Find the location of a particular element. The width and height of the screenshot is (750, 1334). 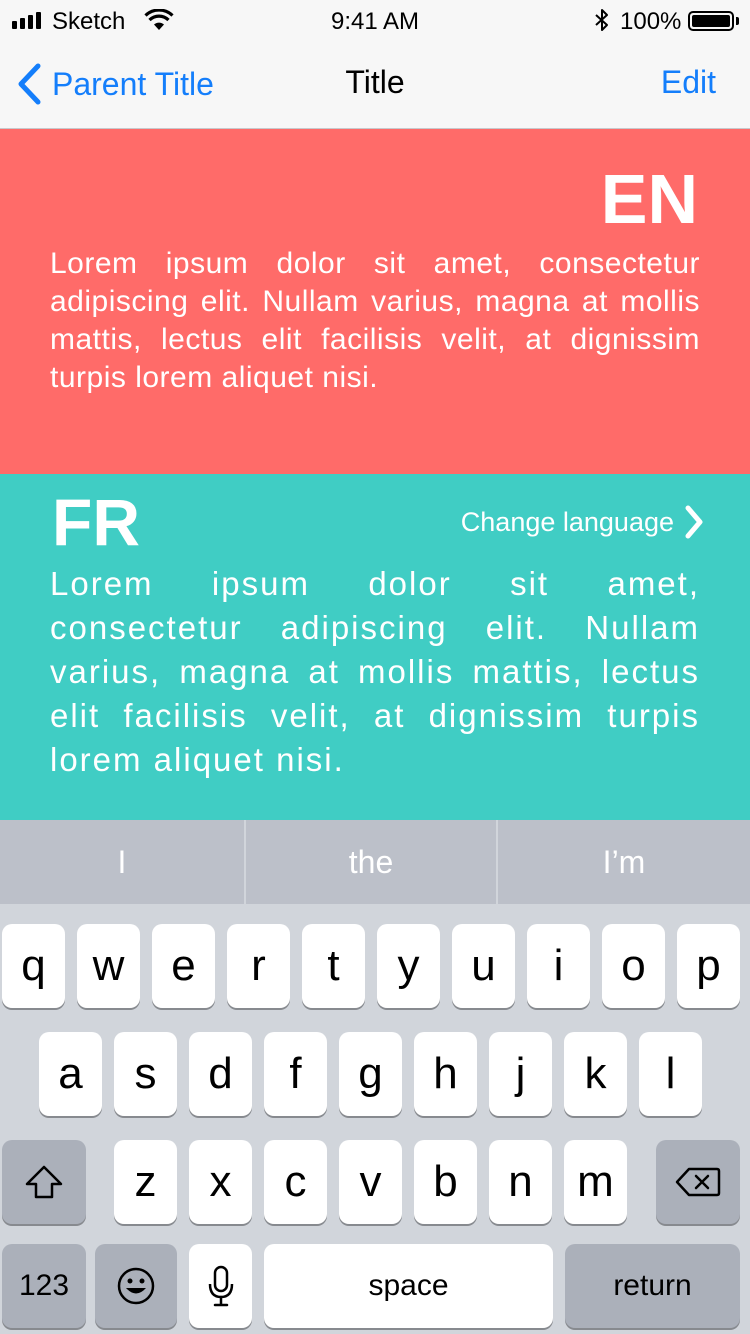

battery-percentage: 100% is located at coordinates (651, 21).